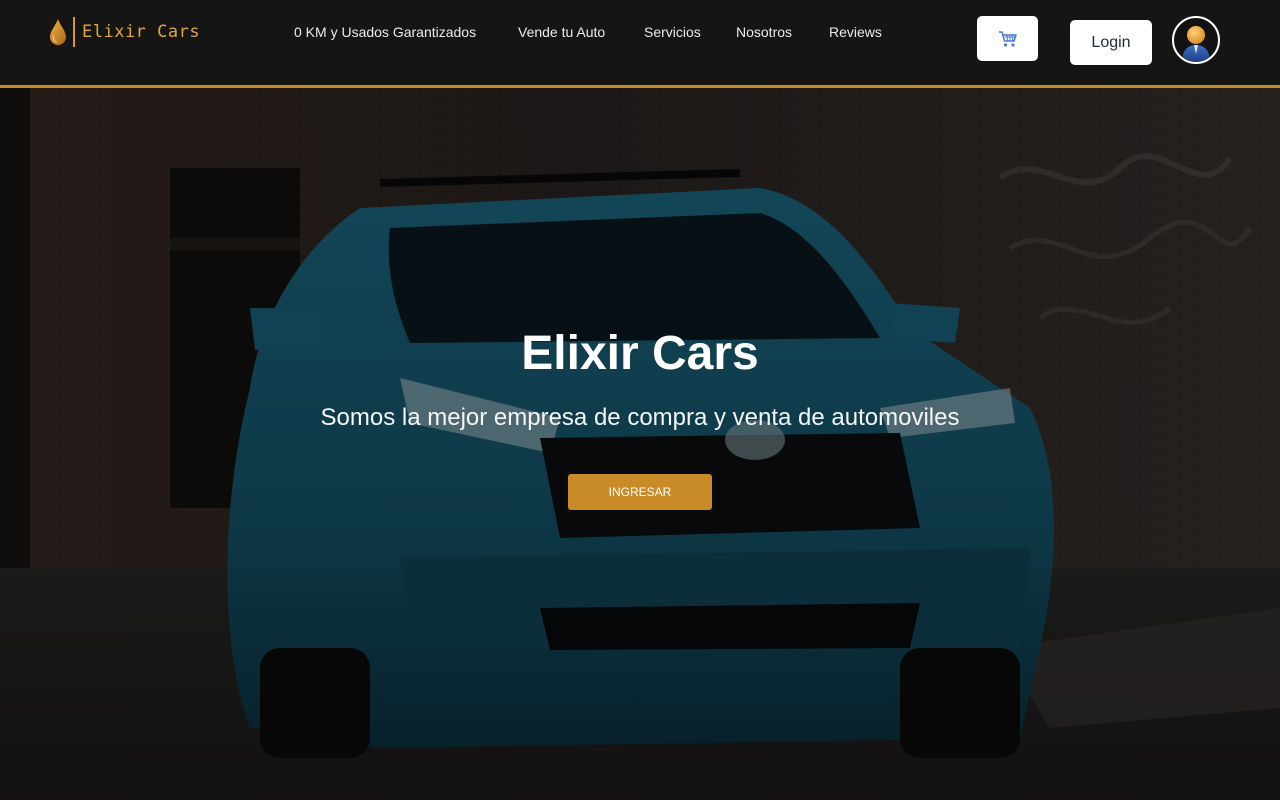 Image resolution: width=1280 pixels, height=800 pixels. What do you see at coordinates (764, 32) in the screenshot?
I see `nav-link-nosotros: Nosotros` at bounding box center [764, 32].